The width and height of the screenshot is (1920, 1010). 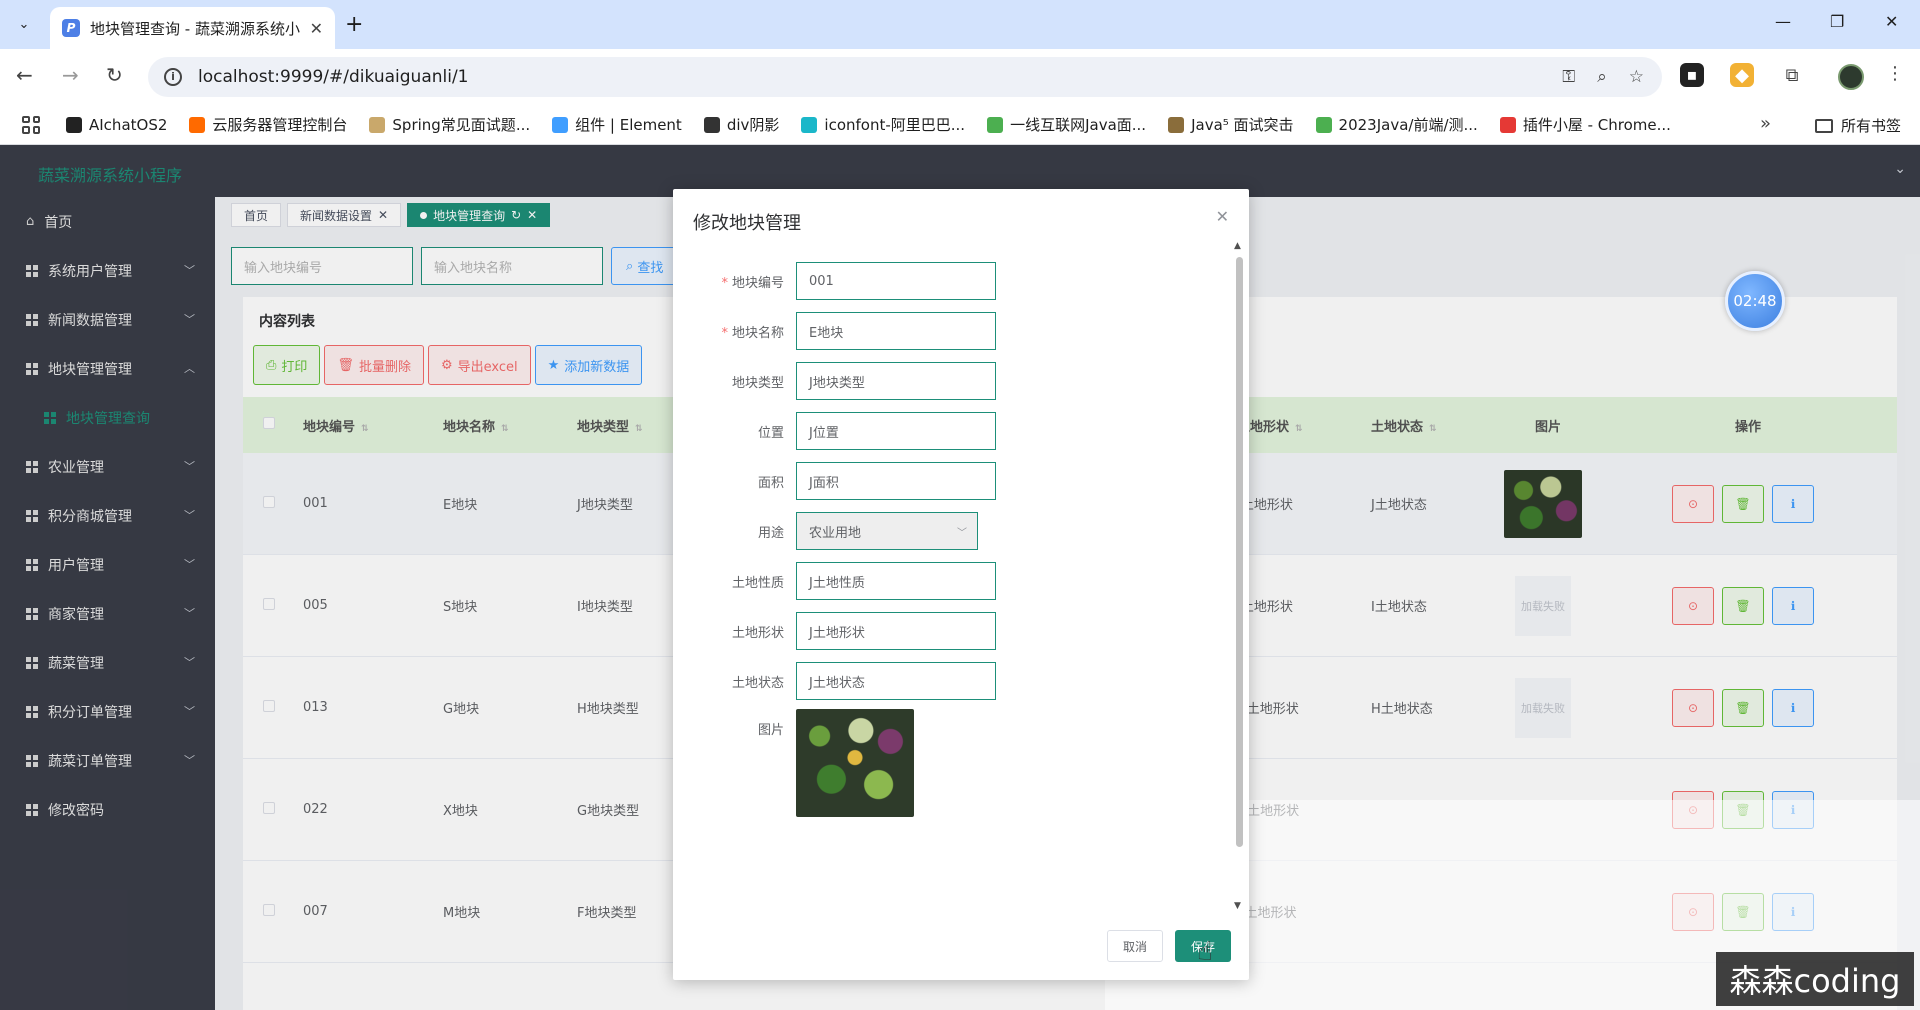 What do you see at coordinates (896, 331) in the screenshot?
I see `form-input: E地块` at bounding box center [896, 331].